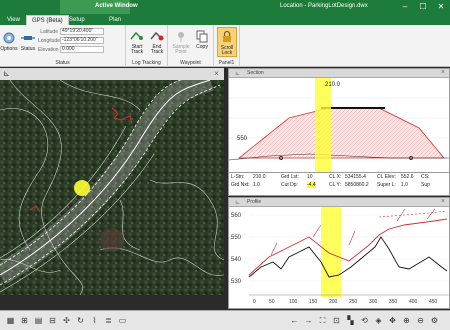 The width and height of the screenshot is (450, 330). What do you see at coordinates (289, 185) in the screenshot?
I see `cut-dp-label: Cut Dp:` at bounding box center [289, 185].